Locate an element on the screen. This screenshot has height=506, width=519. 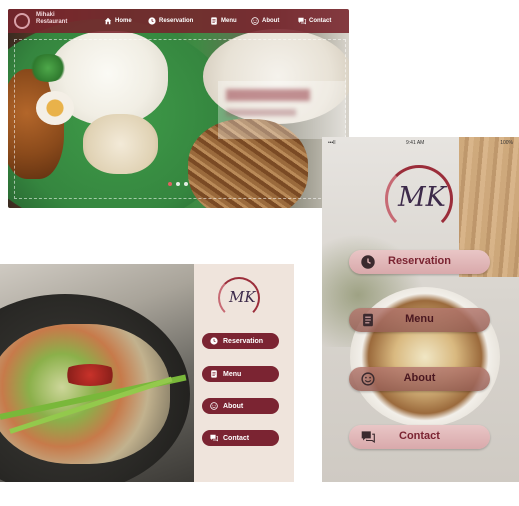
red-chili is located at coordinates (90, 375).